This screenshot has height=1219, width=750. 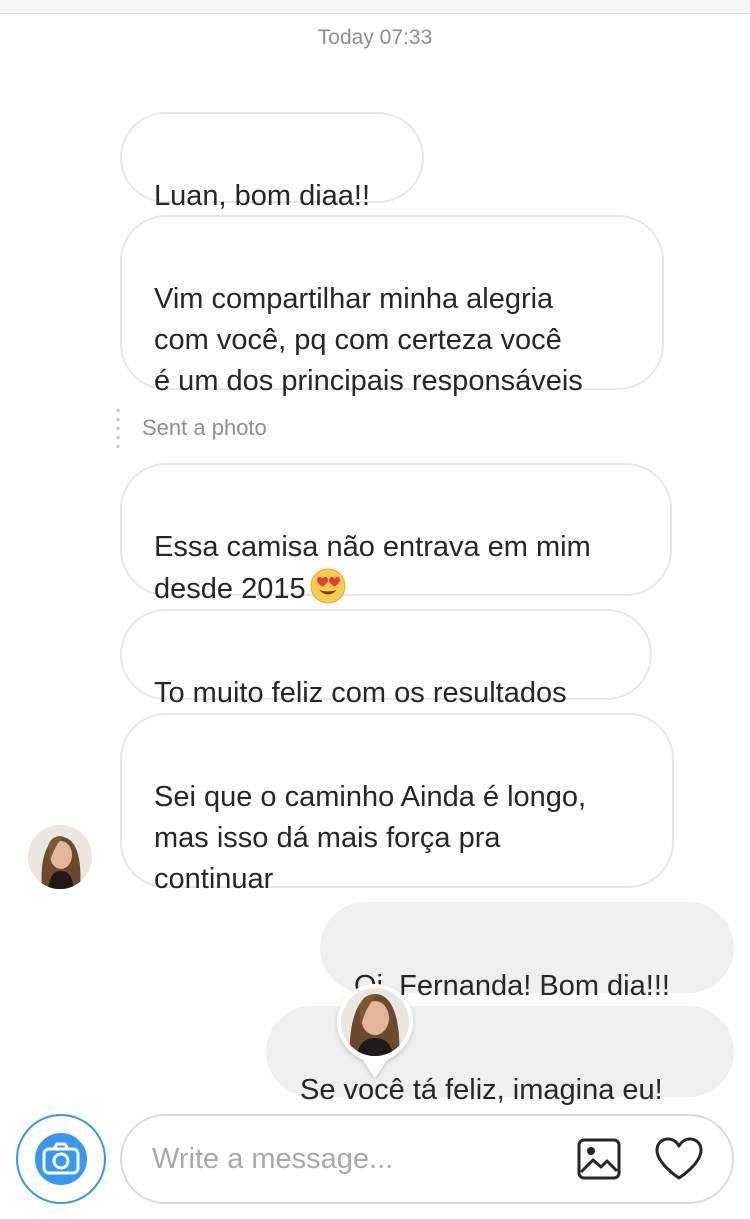 I want to click on message-bubble-incoming: To muito feliz com os resultados, so click(x=386, y=659).